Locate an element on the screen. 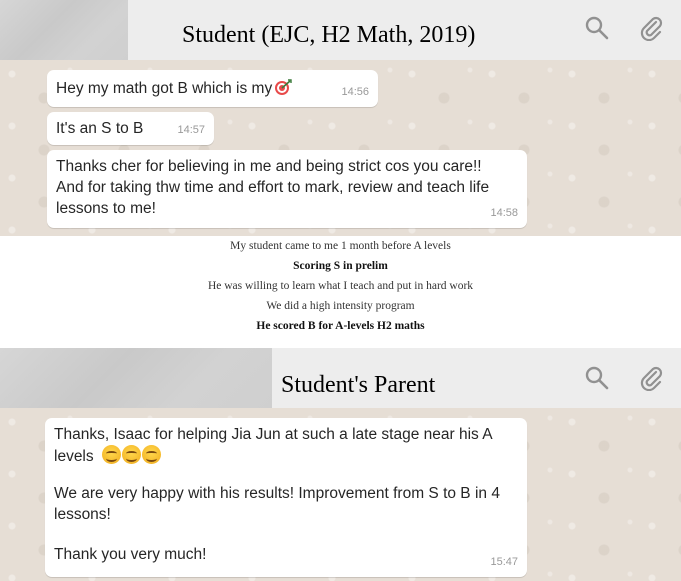 The width and height of the screenshot is (681, 581). note-line: He scored B for A-levels H2 maths is located at coordinates (340, 326).